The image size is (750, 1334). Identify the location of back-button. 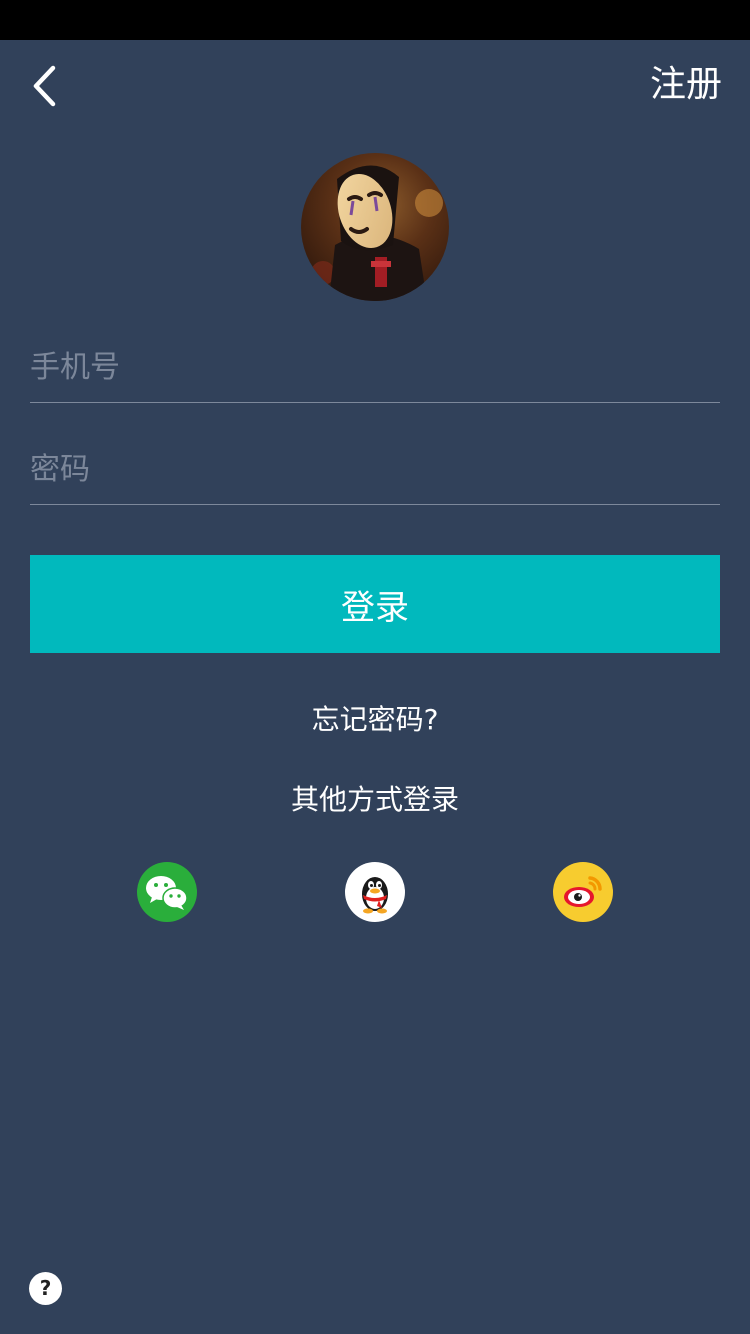
(44, 86).